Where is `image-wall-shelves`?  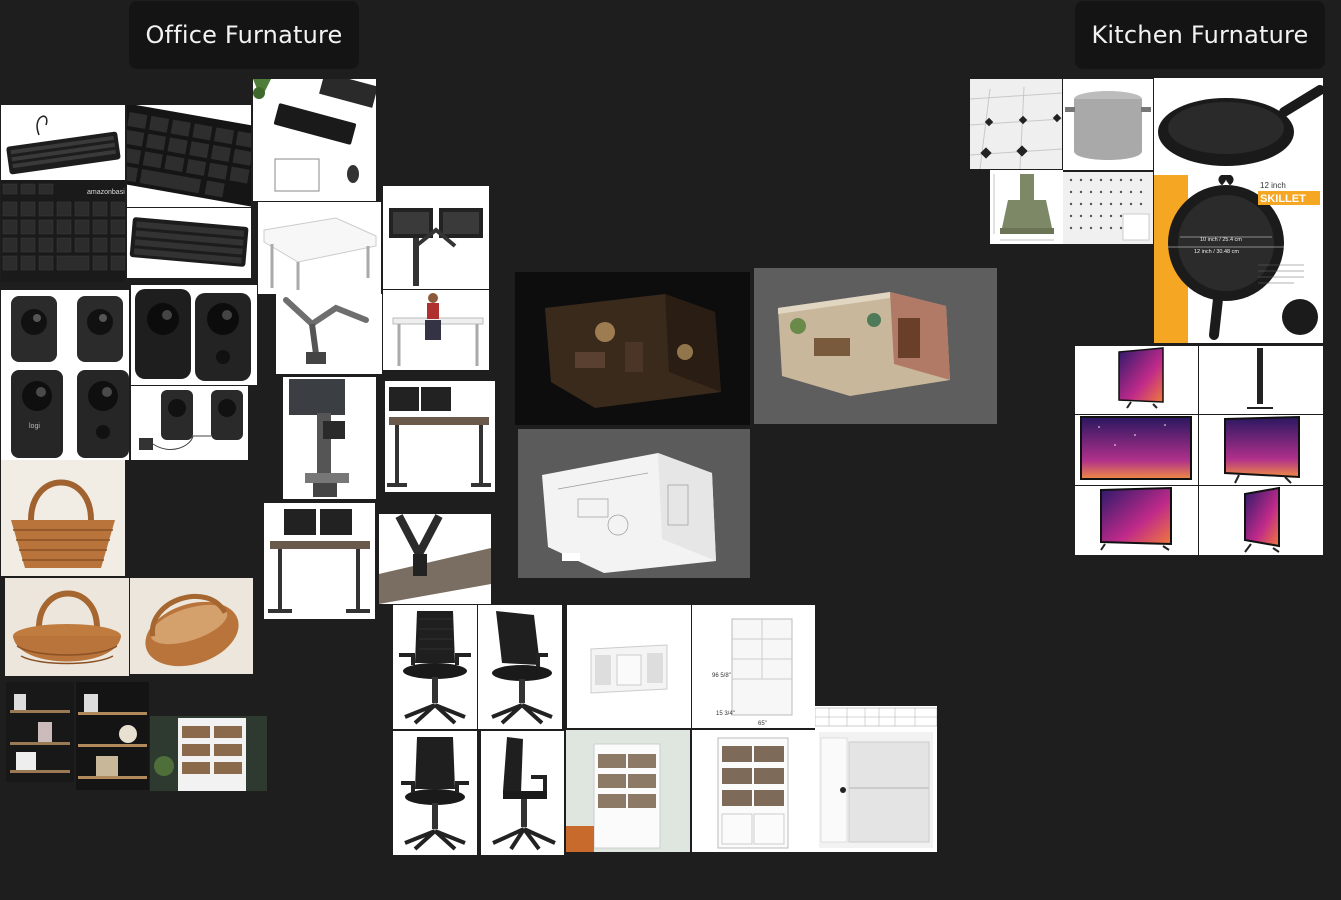
image-wall-shelves is located at coordinates (40, 732).